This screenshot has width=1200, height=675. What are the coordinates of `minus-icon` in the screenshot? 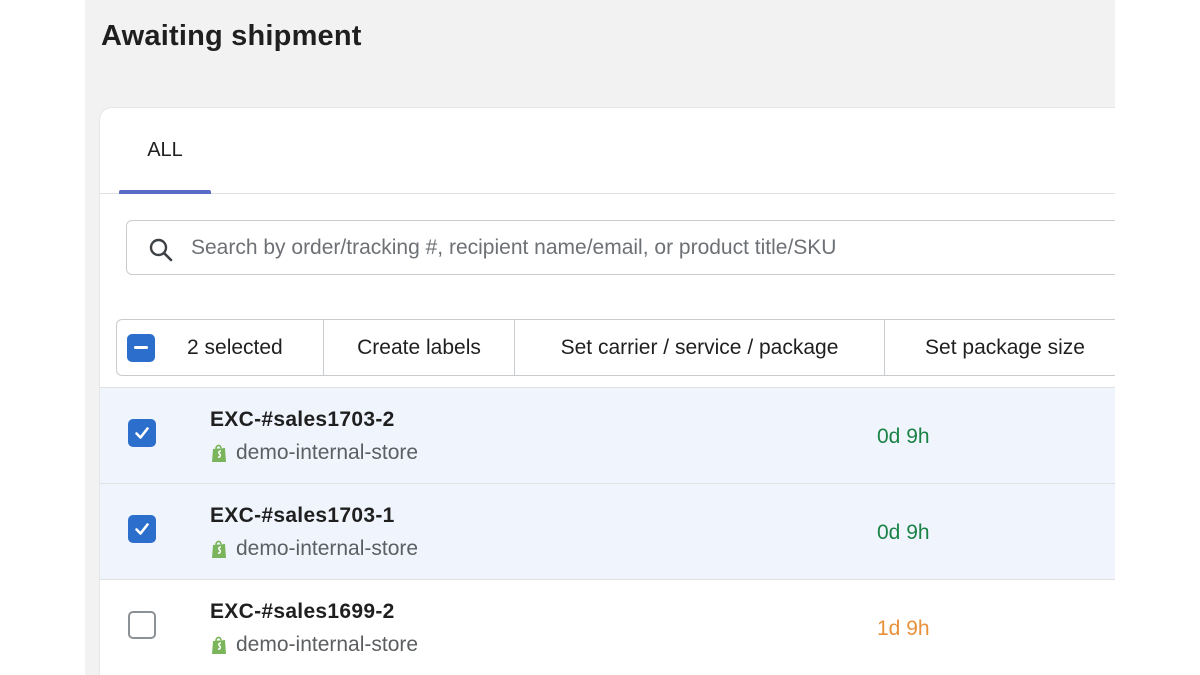 It's located at (141, 347).